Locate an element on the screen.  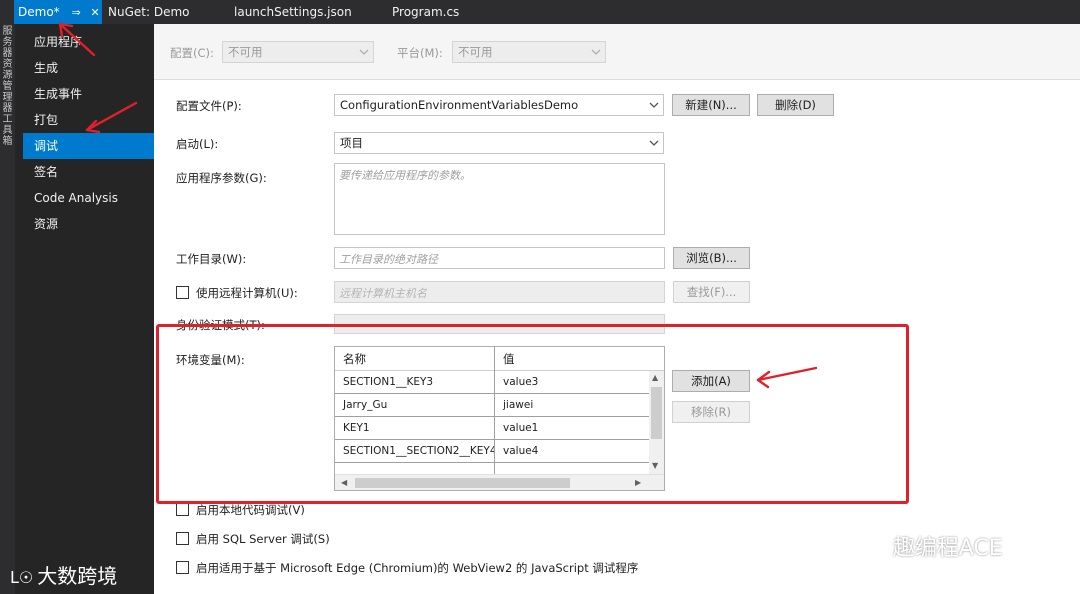
tab-program-label: Program.cs is located at coordinates (426, 12).